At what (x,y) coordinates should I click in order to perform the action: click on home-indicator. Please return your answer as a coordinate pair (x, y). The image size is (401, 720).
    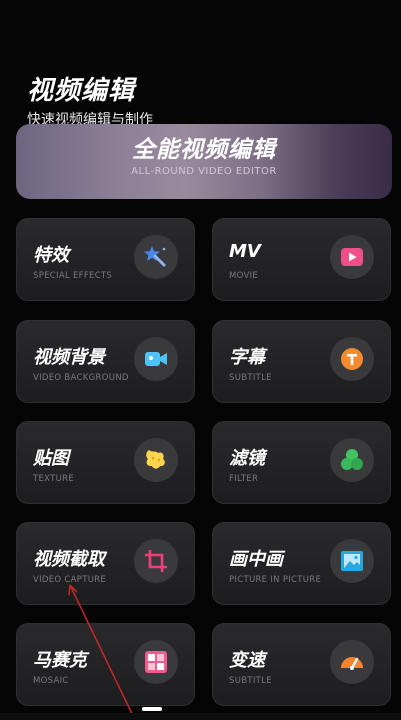
    Looking at the image, I should click on (152, 709).